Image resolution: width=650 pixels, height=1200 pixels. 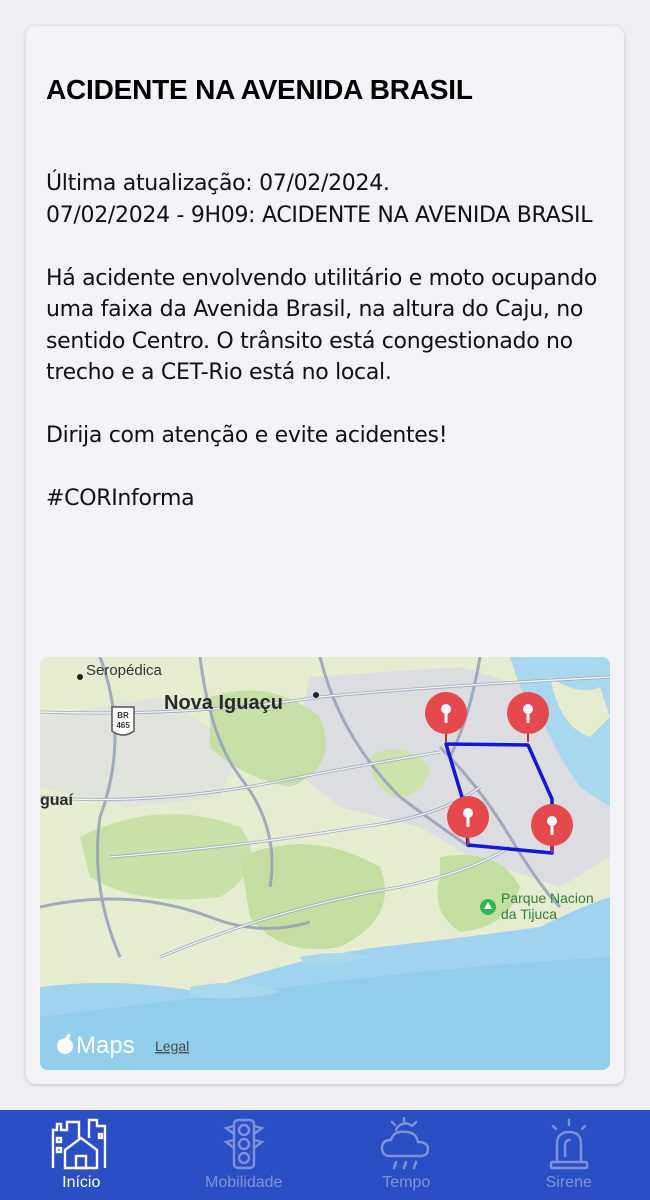 What do you see at coordinates (406, 1182) in the screenshot?
I see `tab-tempo-label: Tempo` at bounding box center [406, 1182].